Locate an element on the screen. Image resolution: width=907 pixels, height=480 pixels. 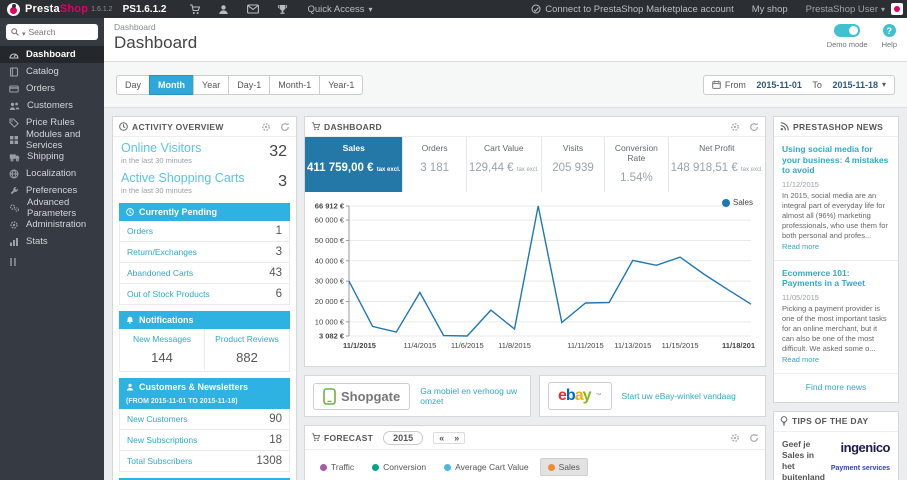
forecast-legend-average-cart-value: Average Cart Value is located at coordinates (486, 467).